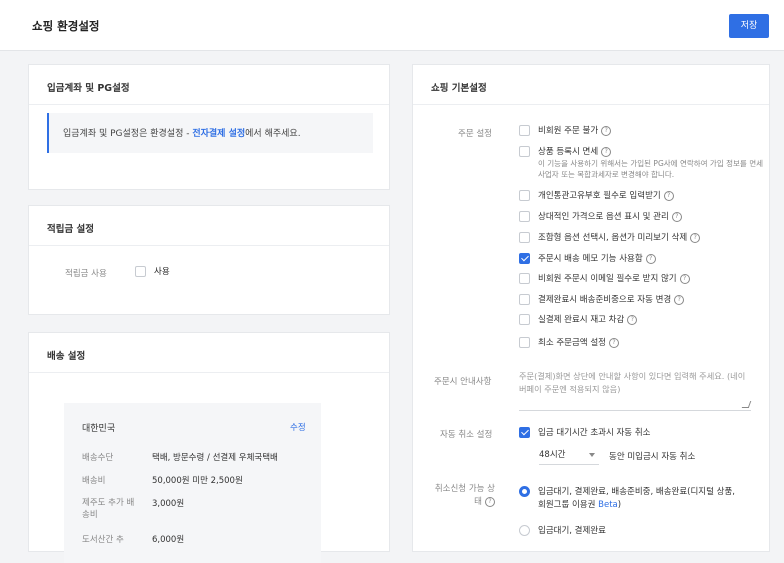 The height and width of the screenshot is (563, 784). What do you see at coordinates (524, 491) in the screenshot?
I see `radio-selected` at bounding box center [524, 491].